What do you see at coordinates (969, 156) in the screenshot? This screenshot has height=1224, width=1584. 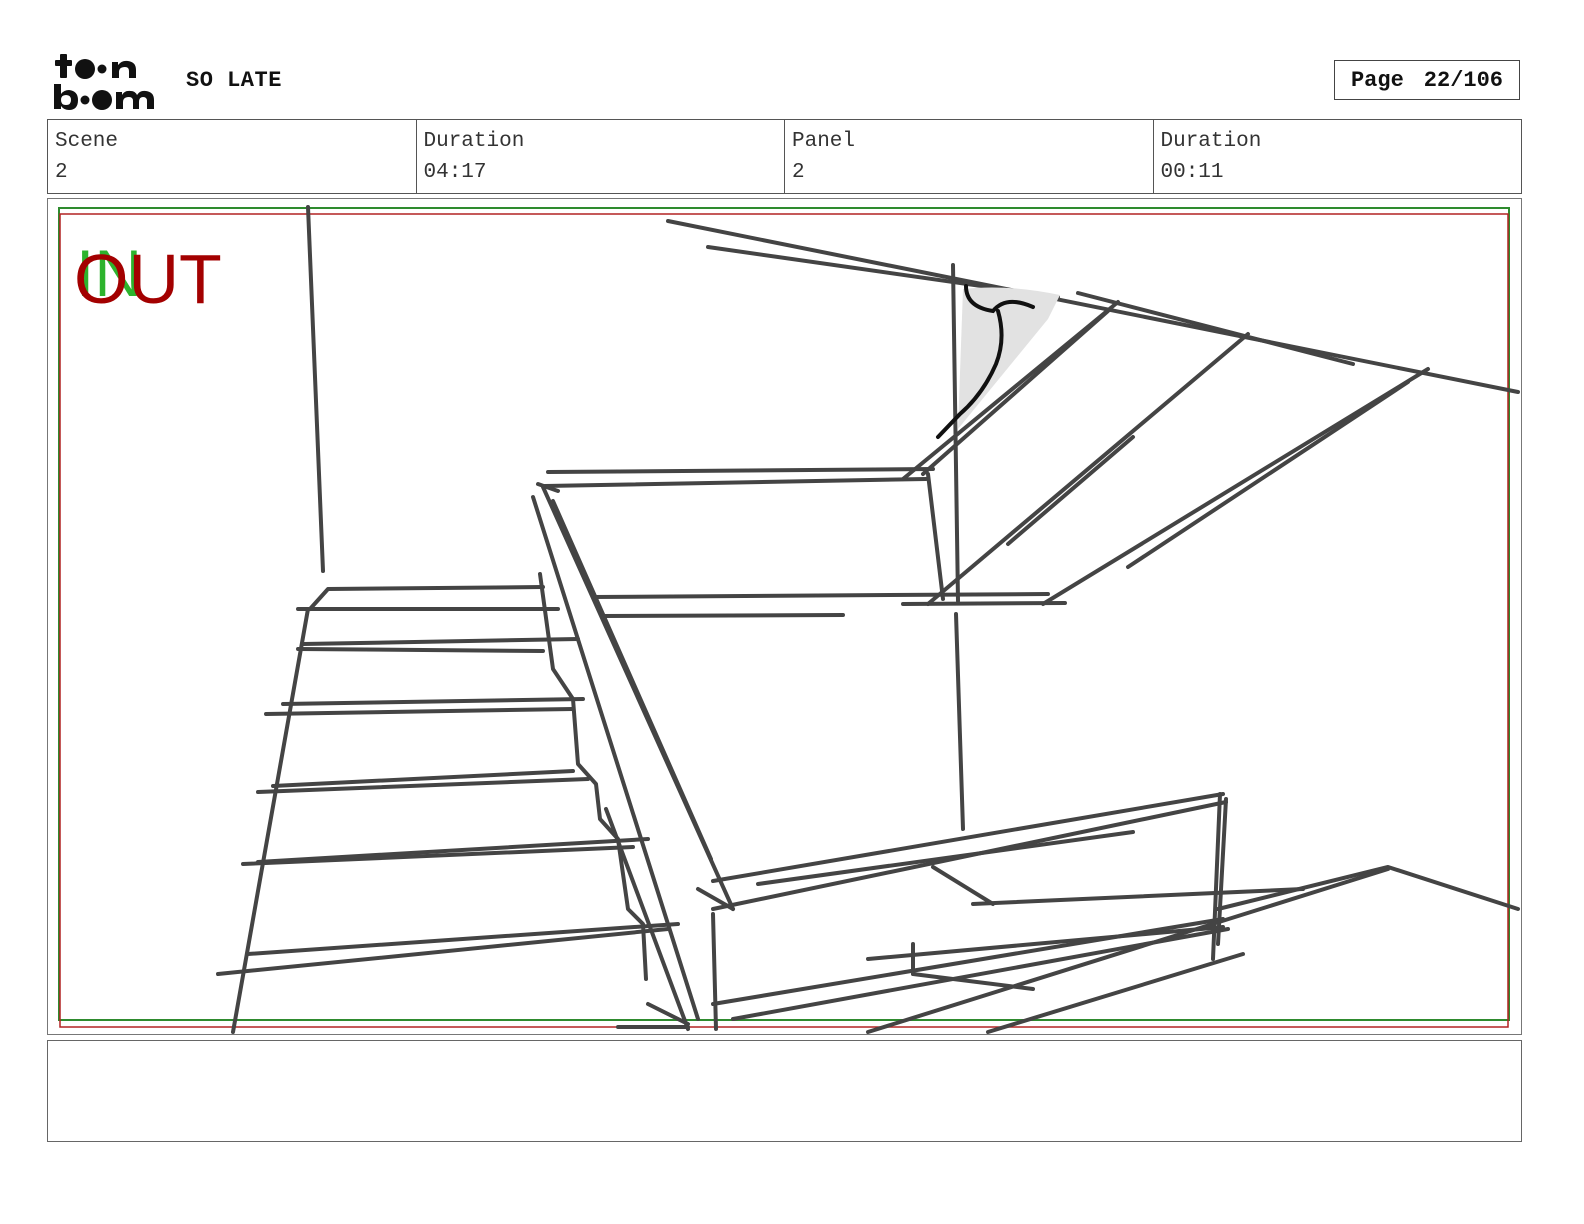 I see `panel-cell: Panel 2` at bounding box center [969, 156].